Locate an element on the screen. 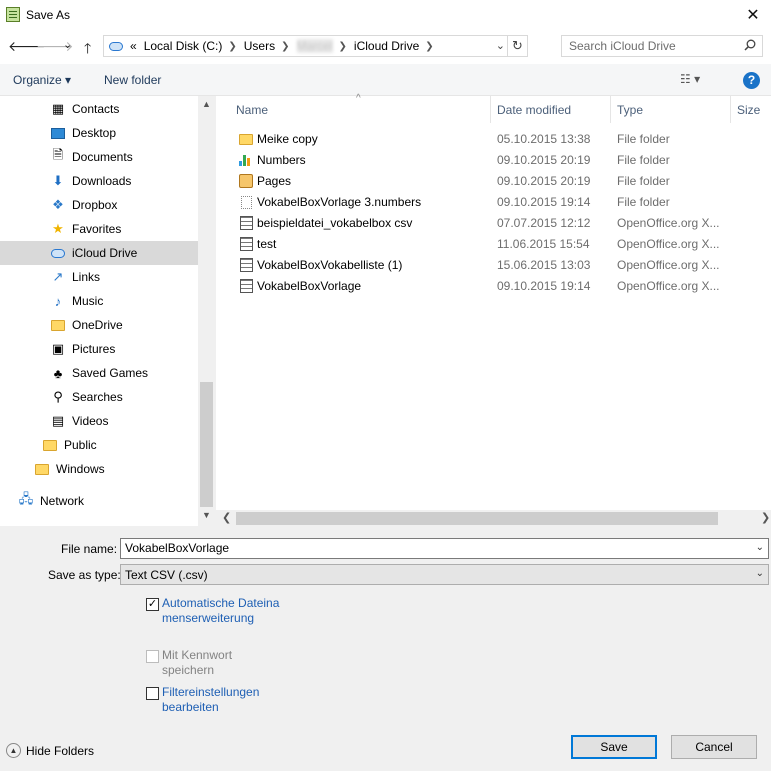 The image size is (771, 771). videos-icon: ▤ is located at coordinates (58, 420).